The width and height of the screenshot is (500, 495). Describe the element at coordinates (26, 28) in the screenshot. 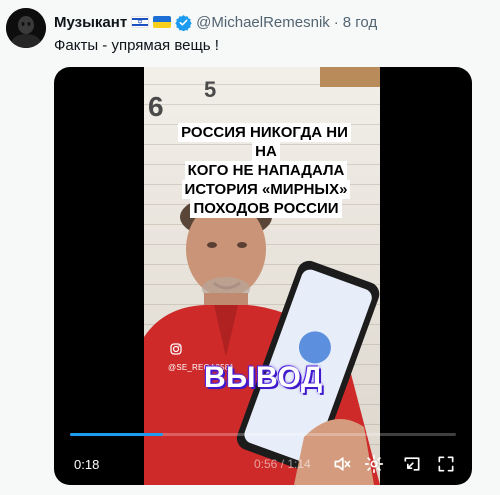

I see `avatar` at that location.